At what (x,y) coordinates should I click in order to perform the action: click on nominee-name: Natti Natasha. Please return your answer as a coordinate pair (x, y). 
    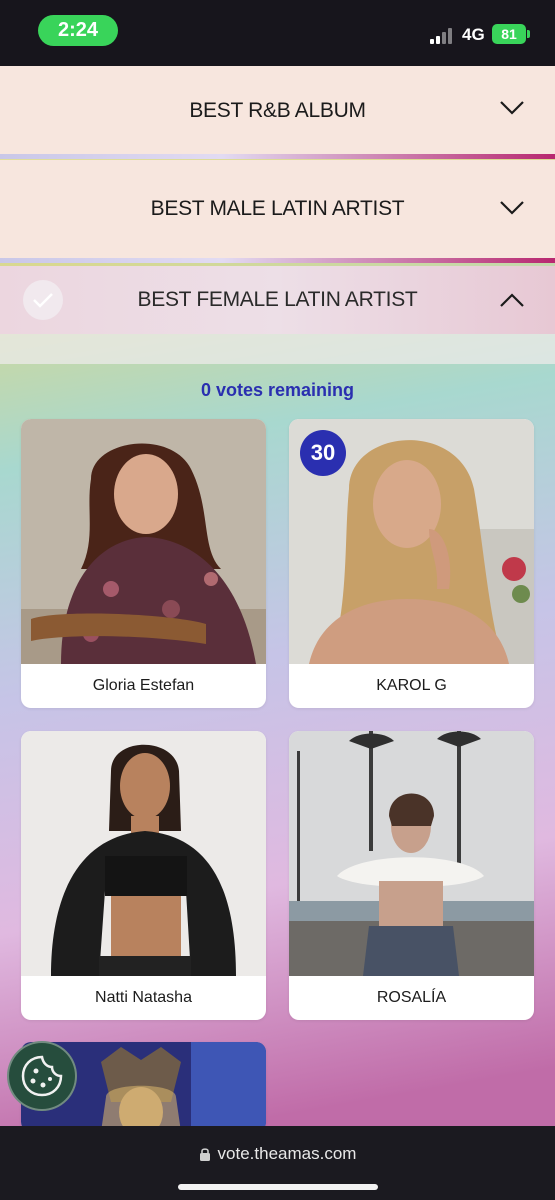
    Looking at the image, I should click on (143, 997).